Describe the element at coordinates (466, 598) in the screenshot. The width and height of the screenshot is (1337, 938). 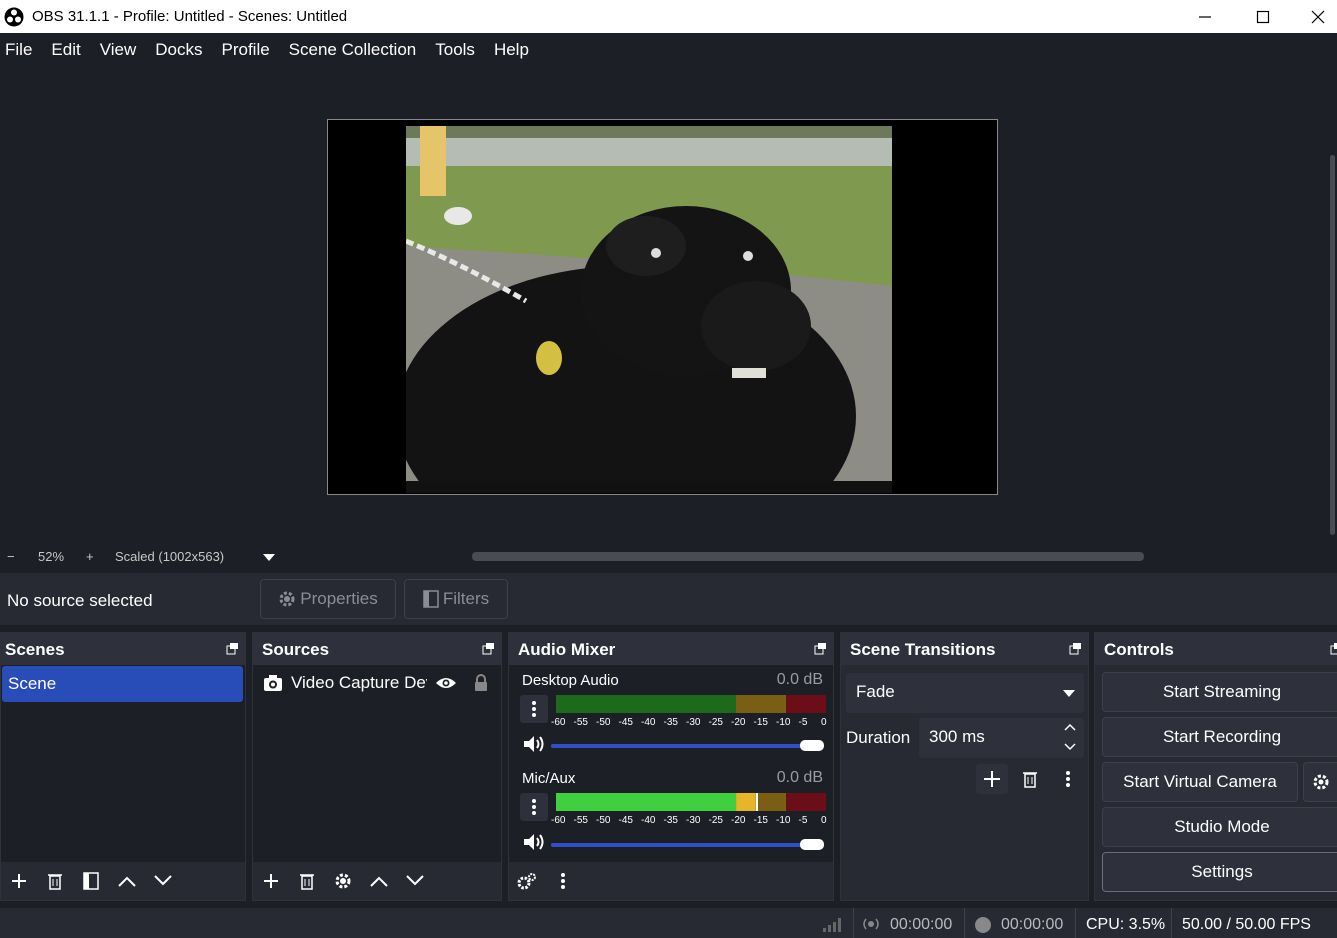
I see `filters-label: Filters` at that location.